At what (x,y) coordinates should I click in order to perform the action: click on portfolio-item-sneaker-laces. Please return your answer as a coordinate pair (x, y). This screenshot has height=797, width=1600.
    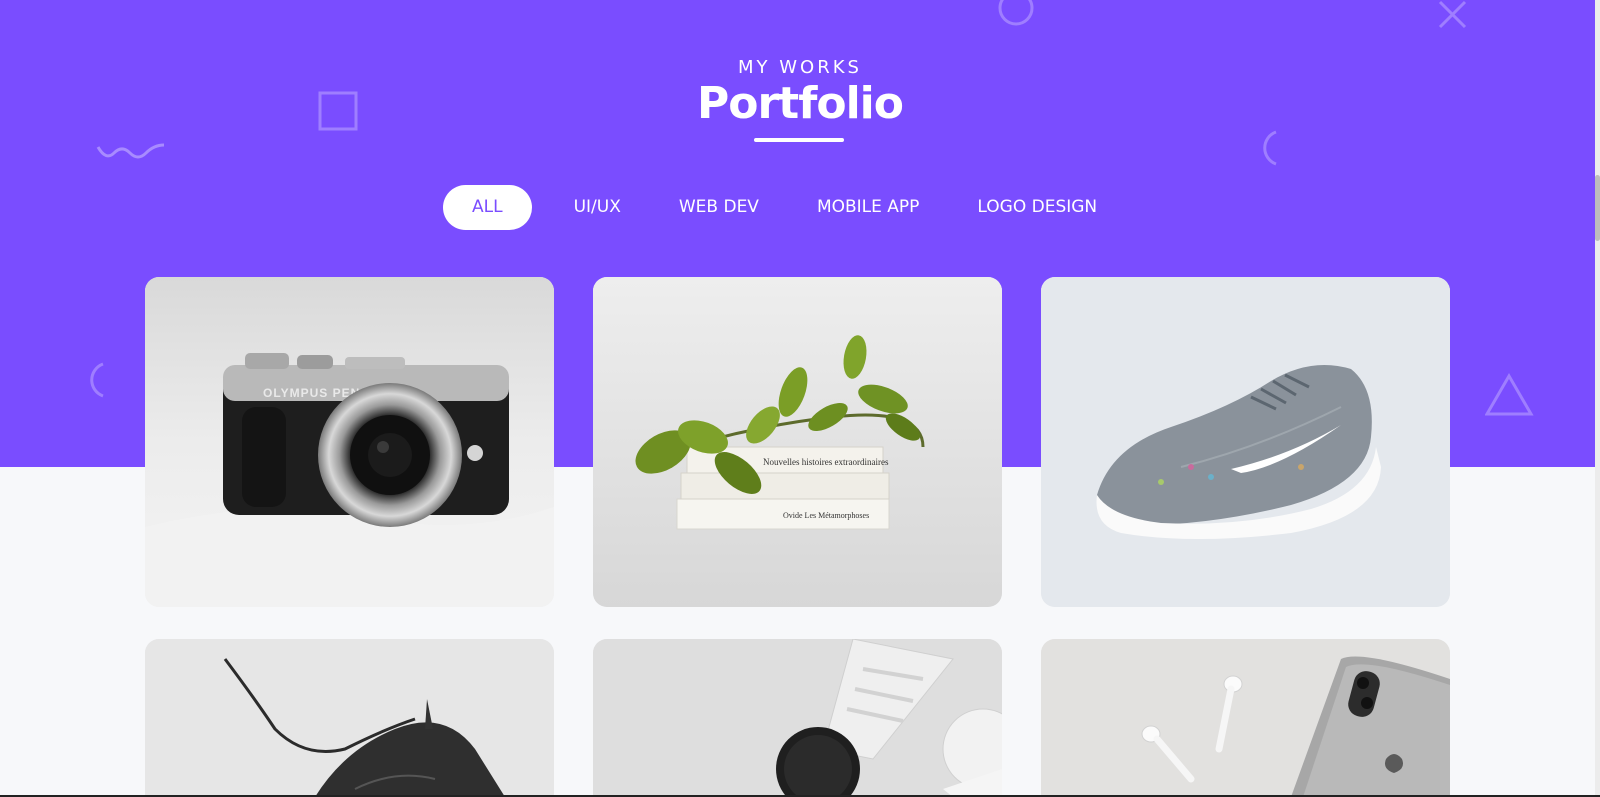
    Looking at the image, I should click on (349, 718).